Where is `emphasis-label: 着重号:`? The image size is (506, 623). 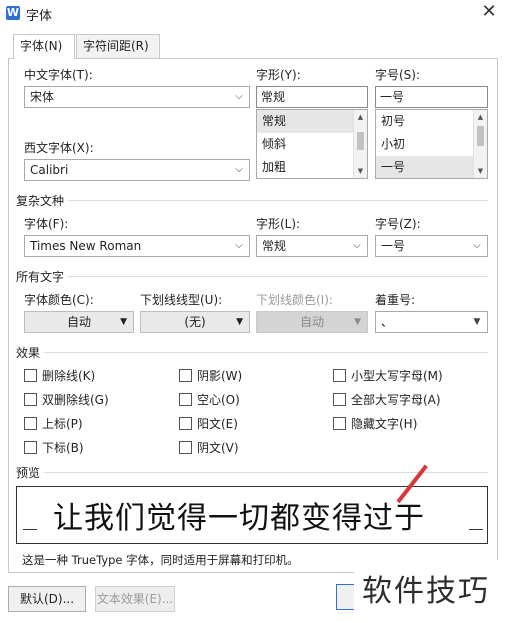 emphasis-label: 着重号: is located at coordinates (395, 300).